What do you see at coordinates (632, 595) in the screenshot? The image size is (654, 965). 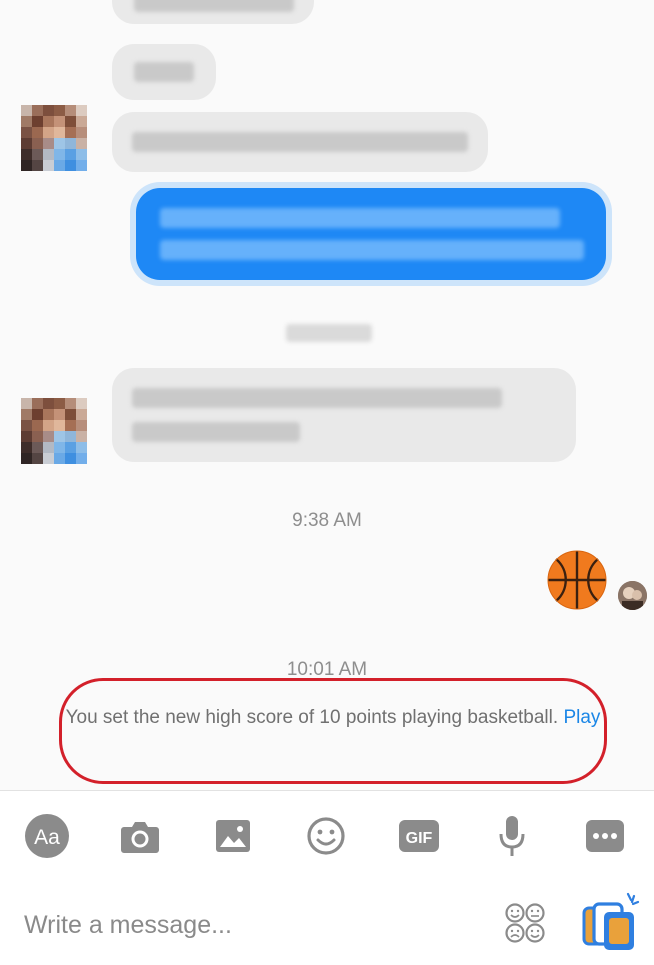 I see `read-receipt-avatar` at bounding box center [632, 595].